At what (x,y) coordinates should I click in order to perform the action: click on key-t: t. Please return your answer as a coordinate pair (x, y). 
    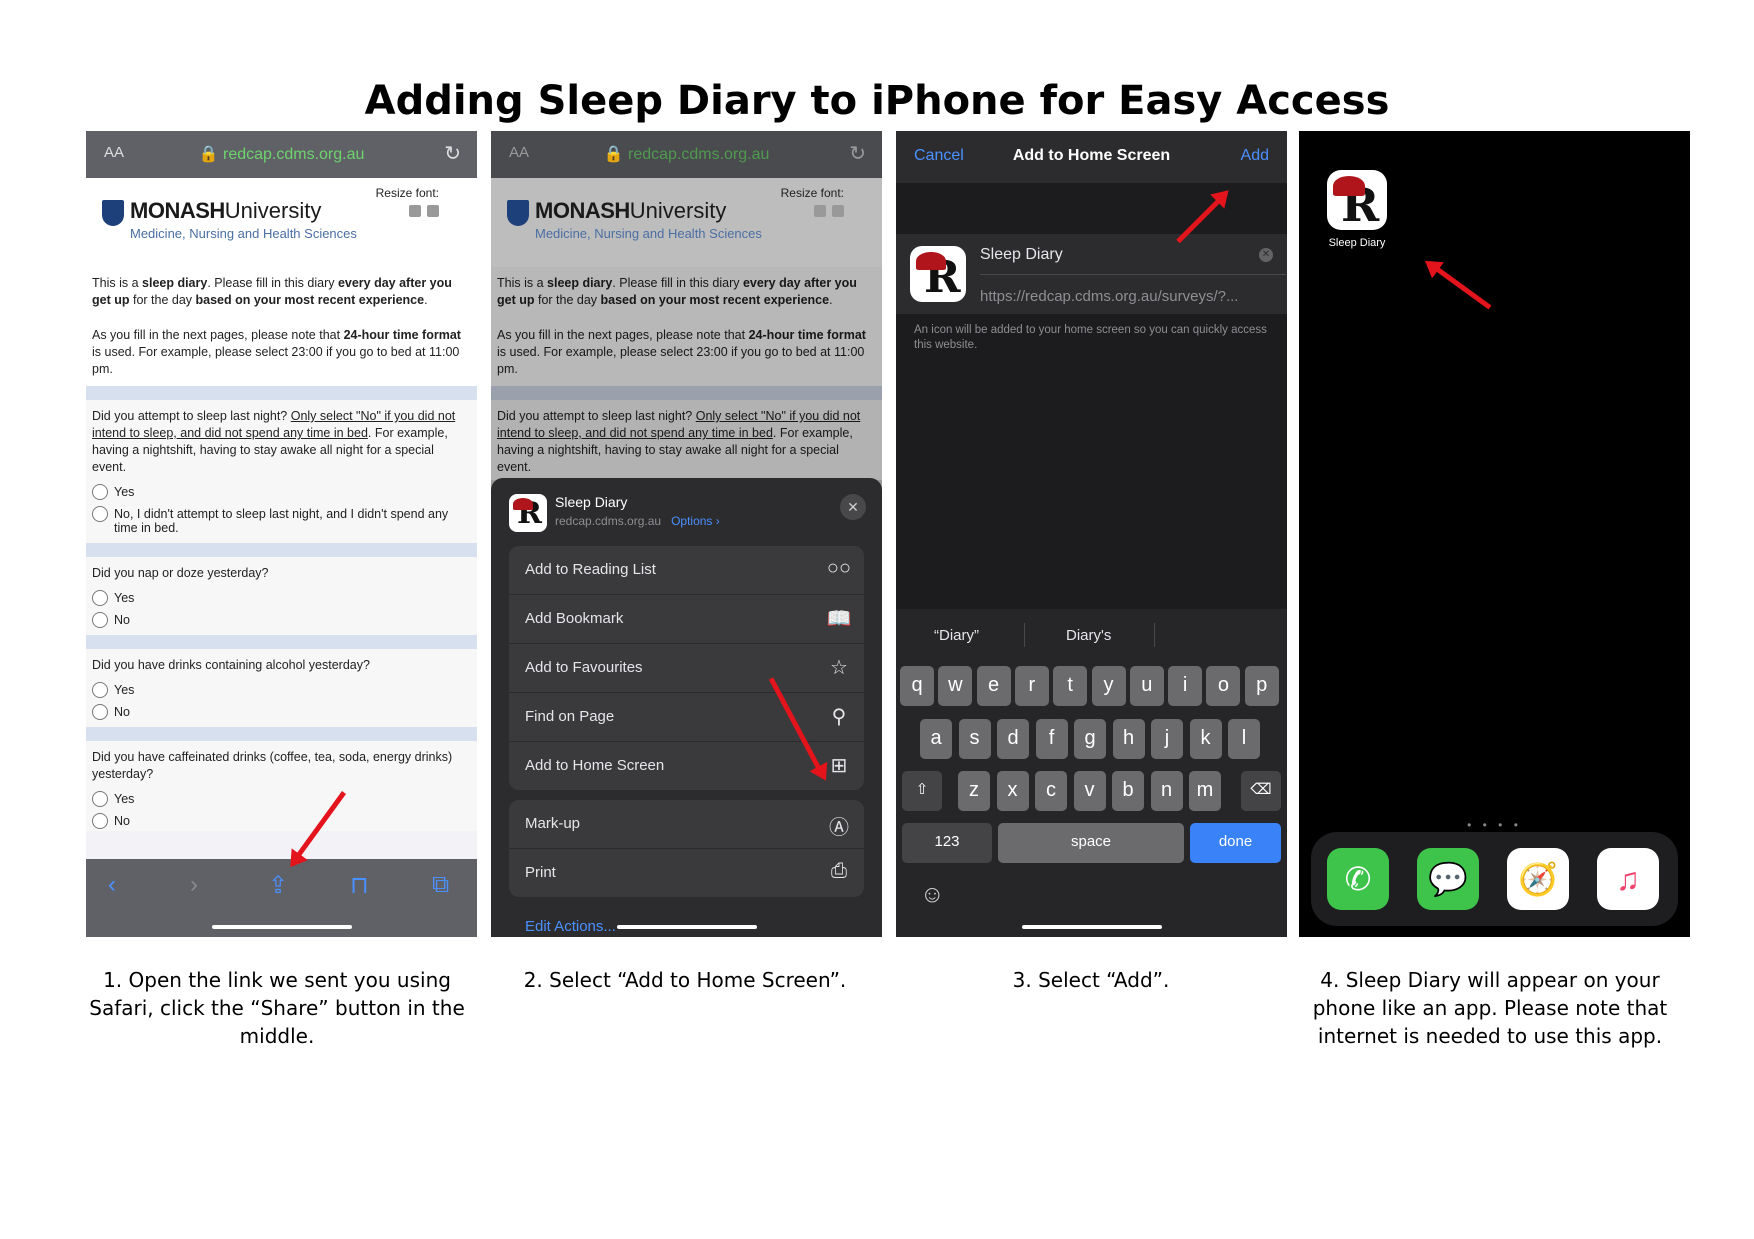
    Looking at the image, I should click on (1070, 686).